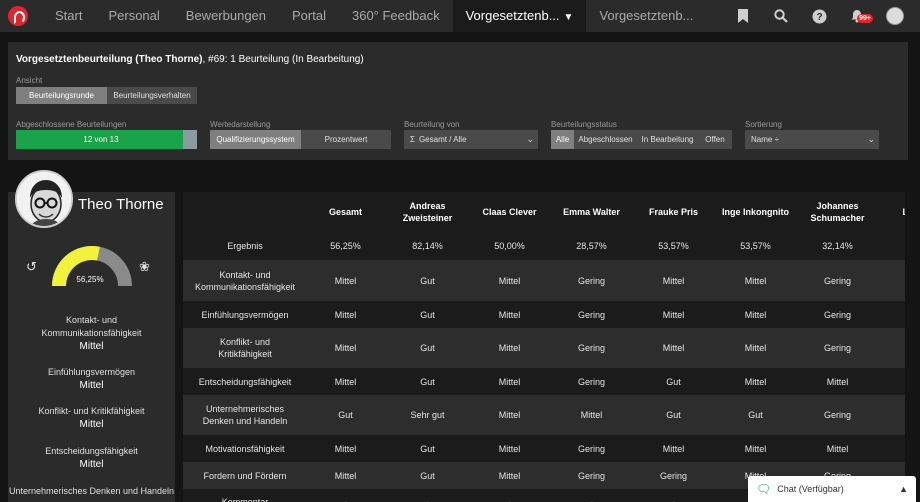 The width and height of the screenshot is (920, 502). What do you see at coordinates (812, 139) in the screenshot?
I see `sortierung-select: Name ÷ ⌄` at bounding box center [812, 139].